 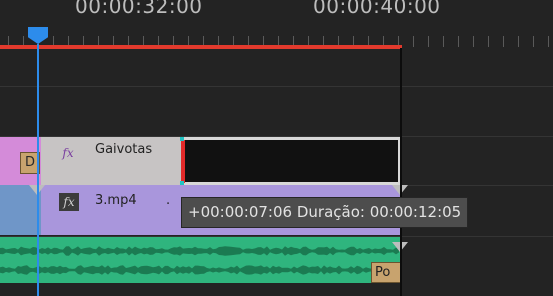 I want to click on audio-transition-badge: Po, so click(x=386, y=272).